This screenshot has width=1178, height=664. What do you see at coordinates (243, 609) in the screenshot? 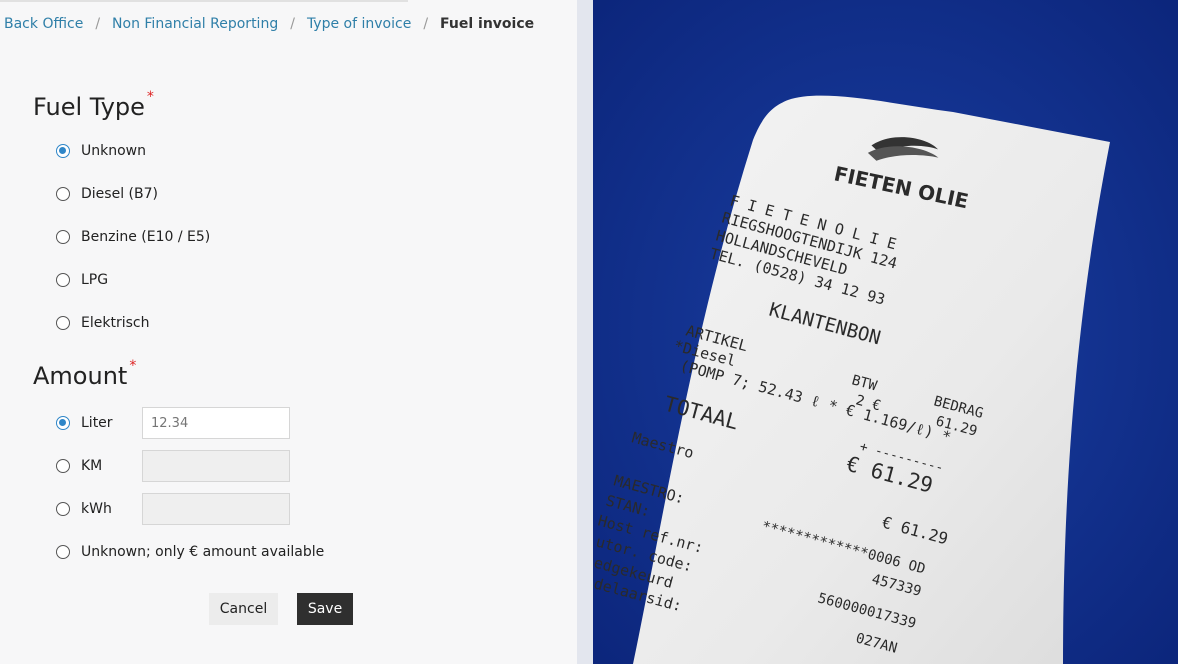
I see `cancel-button: Cancel` at bounding box center [243, 609].